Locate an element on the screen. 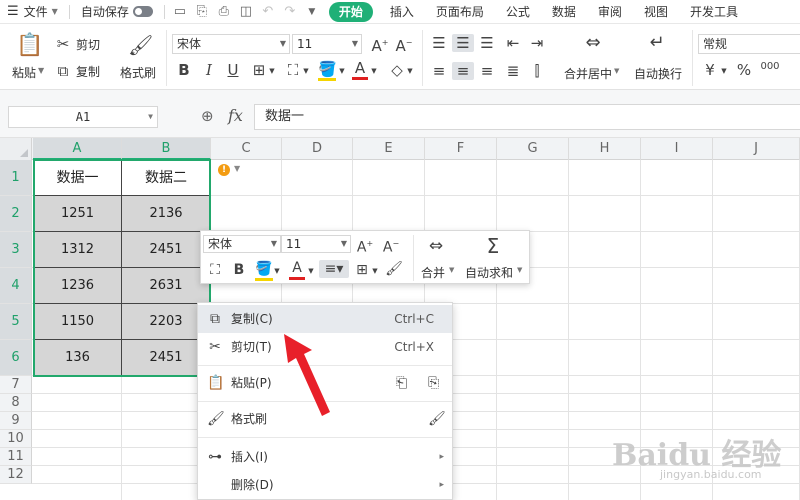 The image size is (800, 500). table-cell: 1251 is located at coordinates (77, 214).